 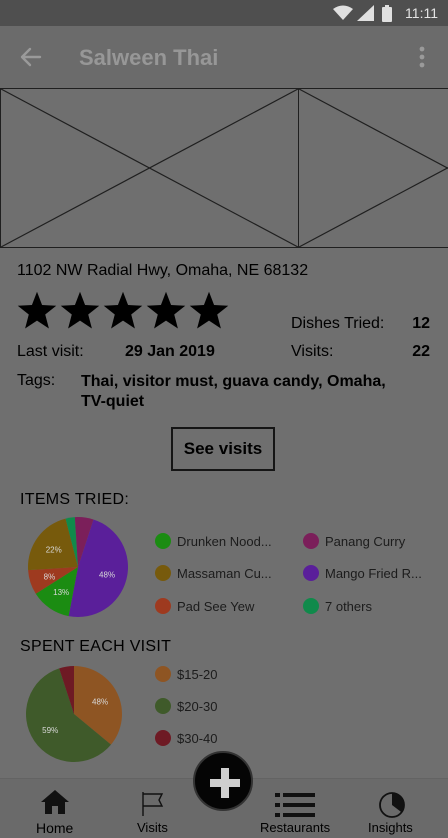 I want to click on restaurant-address: 1102 NW Radial Hwy, Omaha, NE 68132, so click(x=163, y=270).